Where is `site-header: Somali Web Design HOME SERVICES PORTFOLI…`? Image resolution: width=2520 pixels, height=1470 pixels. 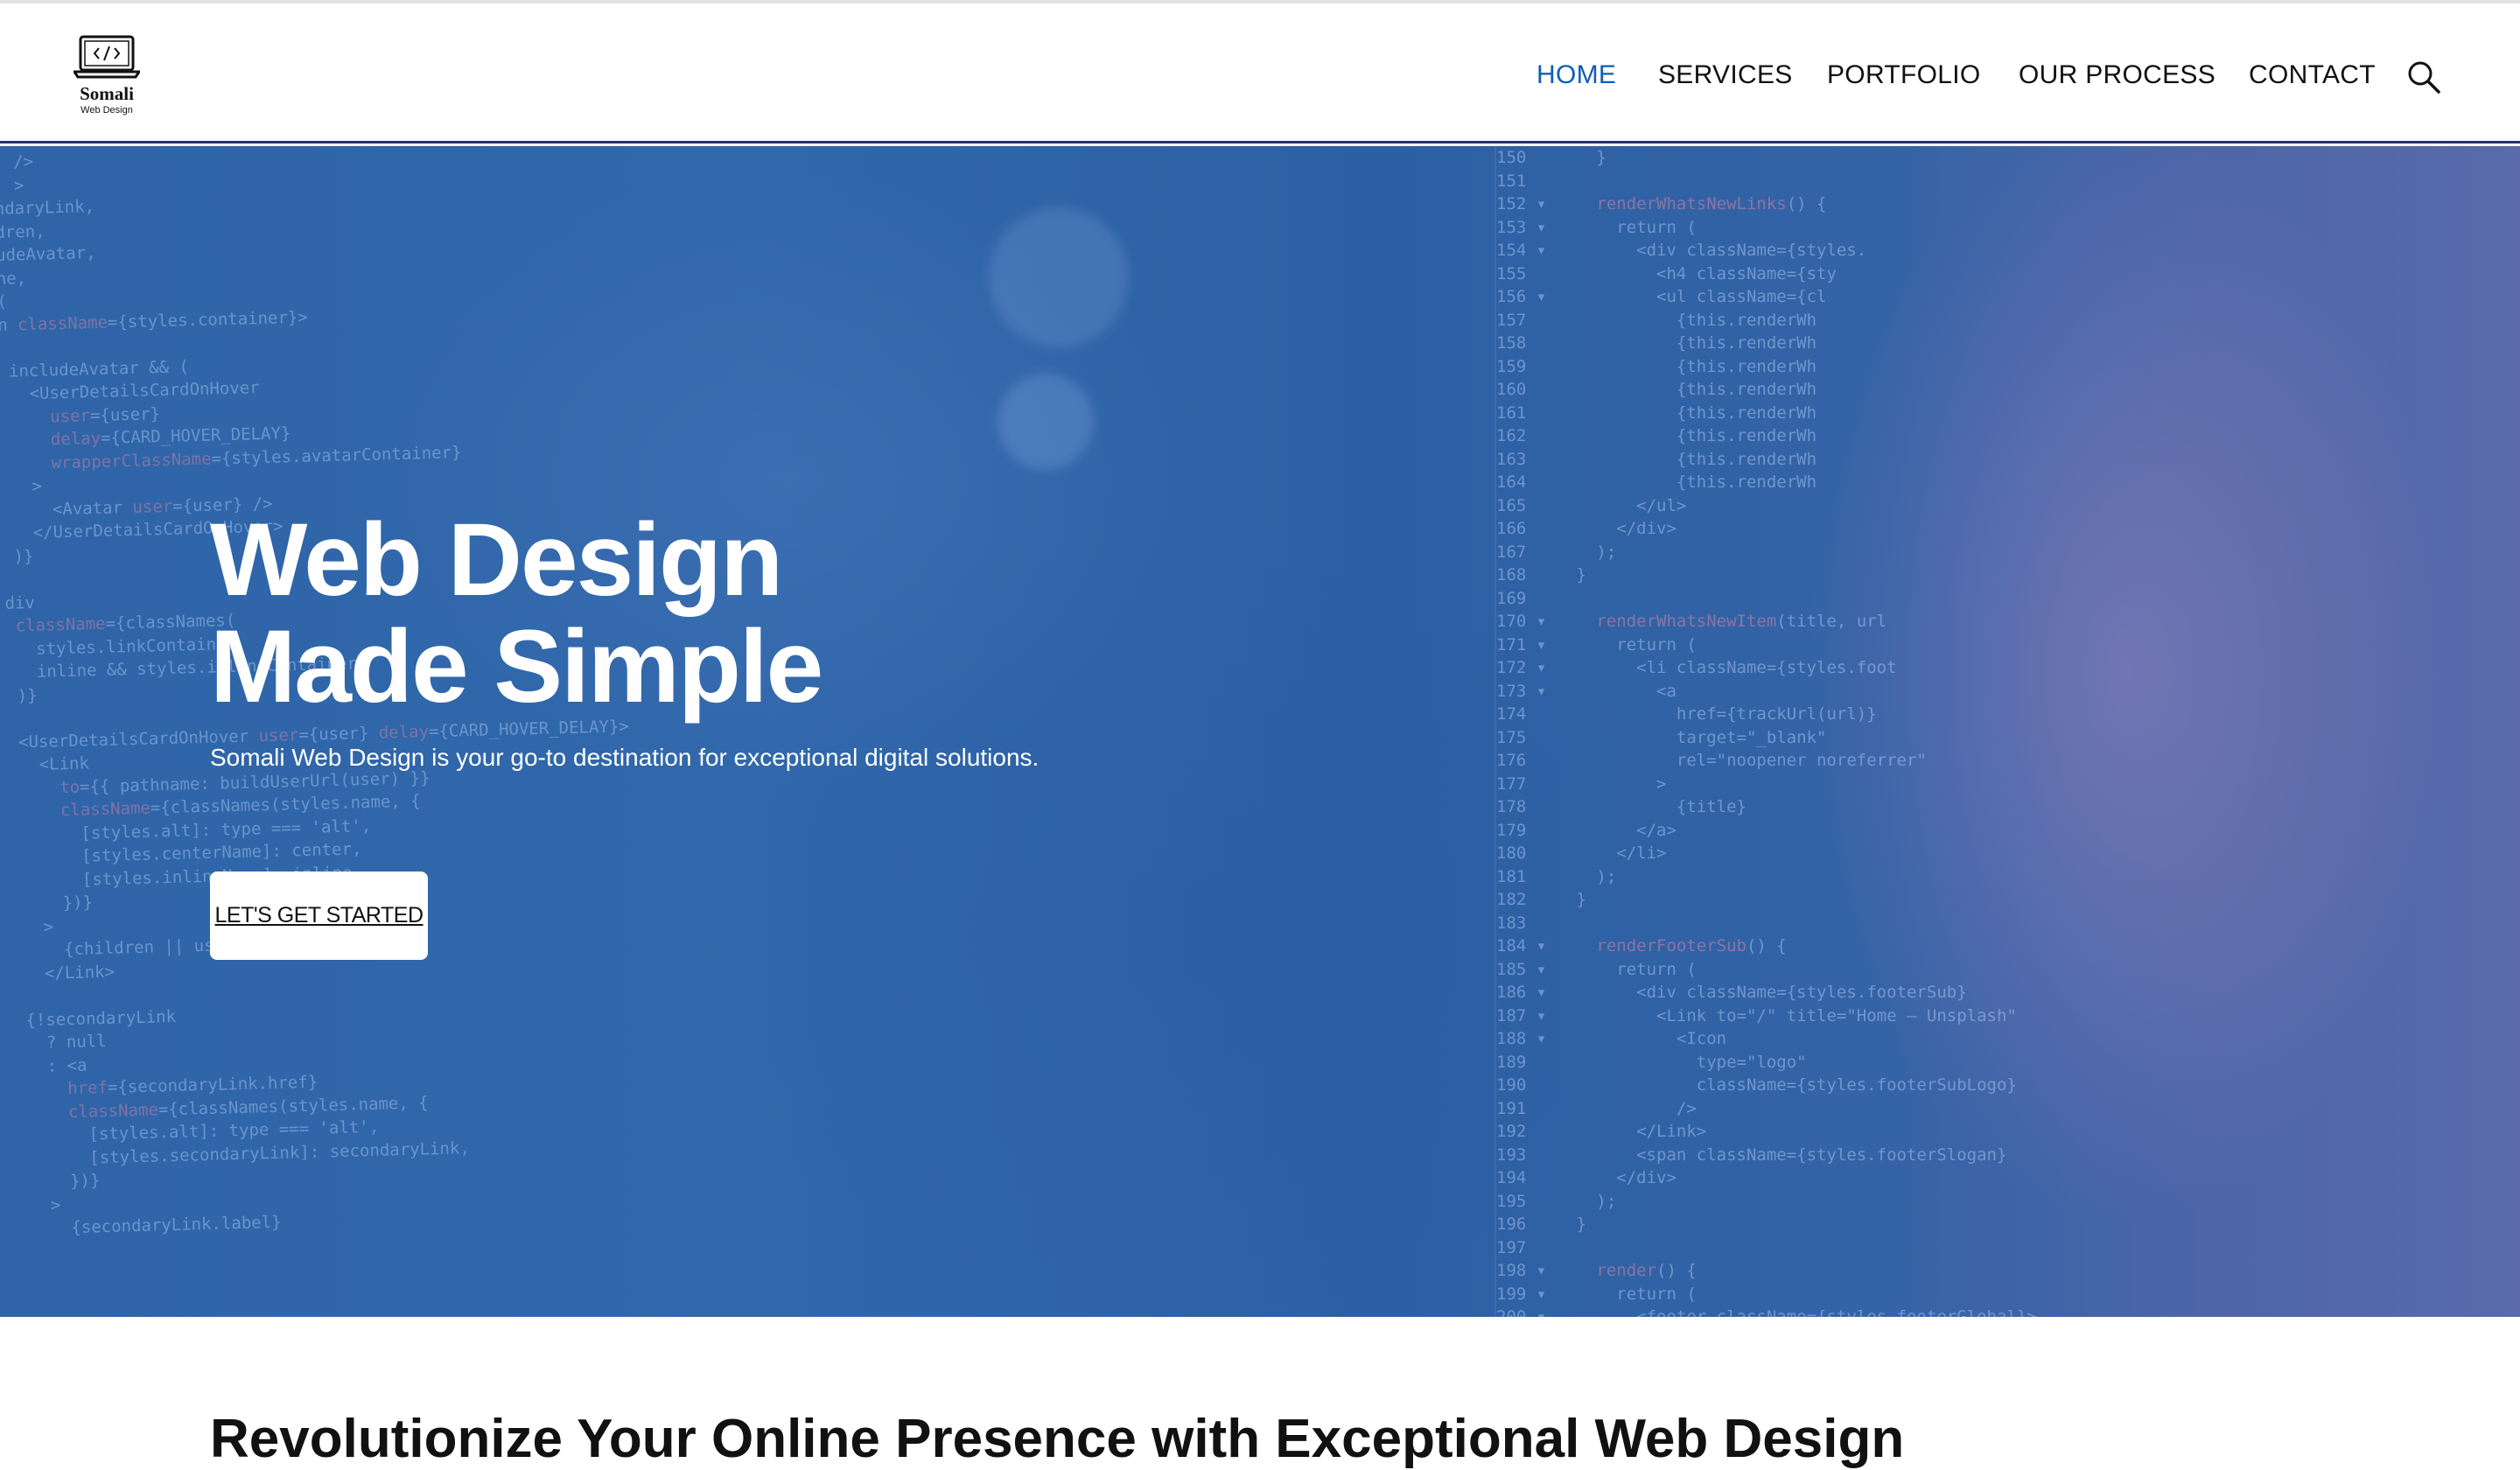 site-header: Somali Web Design HOME SERVICES PORTFOLI… is located at coordinates (1260, 74).